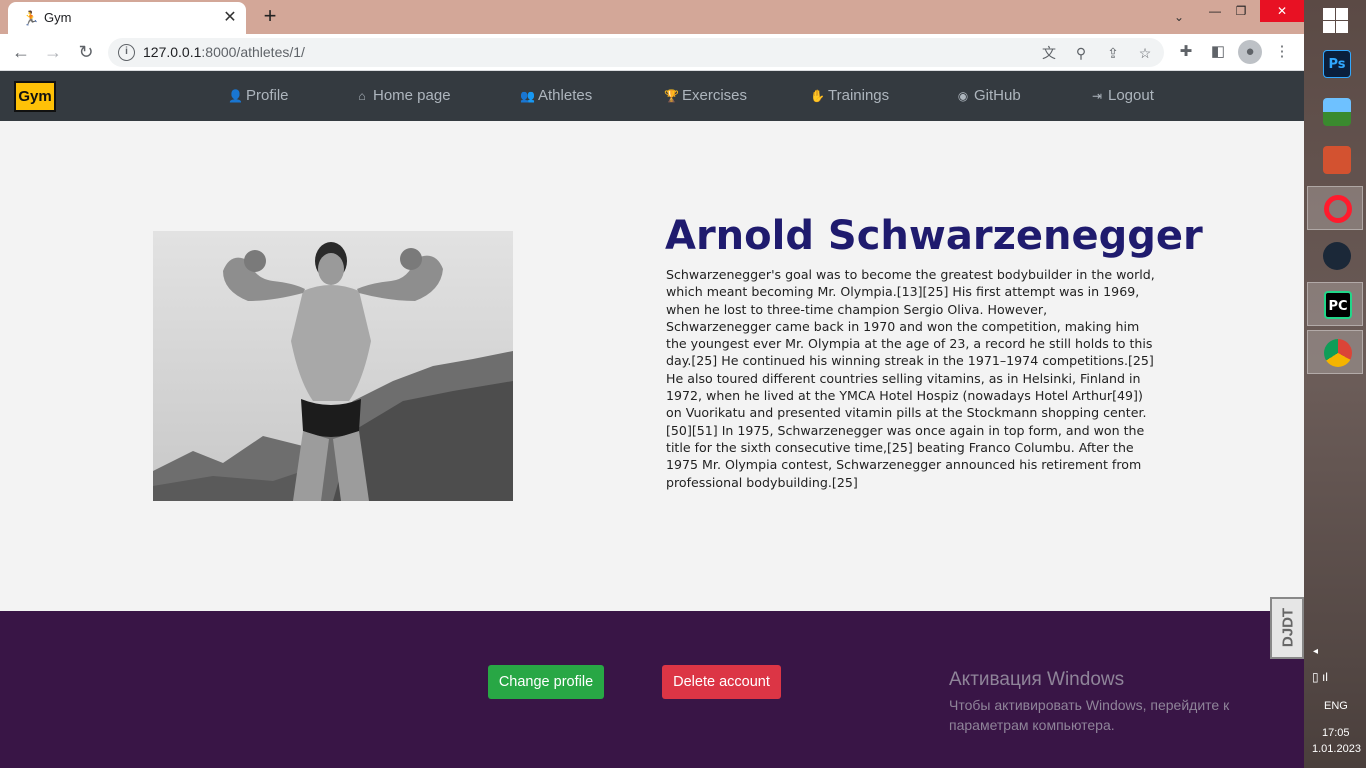 This screenshot has width=1366, height=768. Describe the element at coordinates (127, 18) in the screenshot. I see `browser-tab: 🏃 Gym ✕` at that location.